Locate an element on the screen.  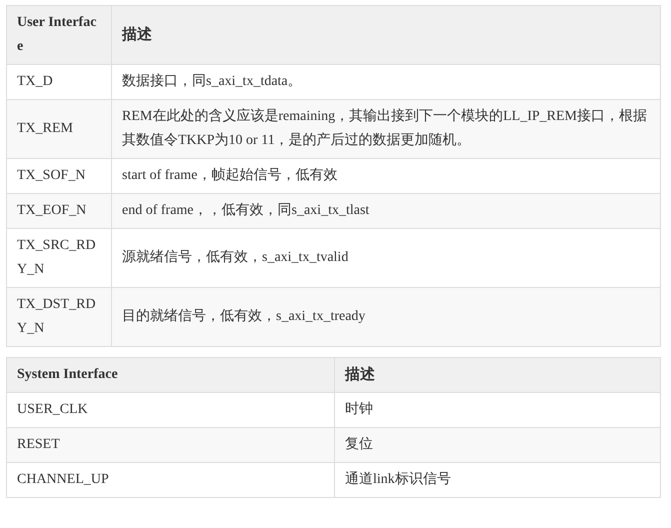
table-cell: REM在此处的含义应该是remaining，其输出接到下一个模块的LL_IP_REM接口，根据其数值令TKKP为10 or 11，是的产后过的数据更加随机。 is located at coordinates (386, 129).